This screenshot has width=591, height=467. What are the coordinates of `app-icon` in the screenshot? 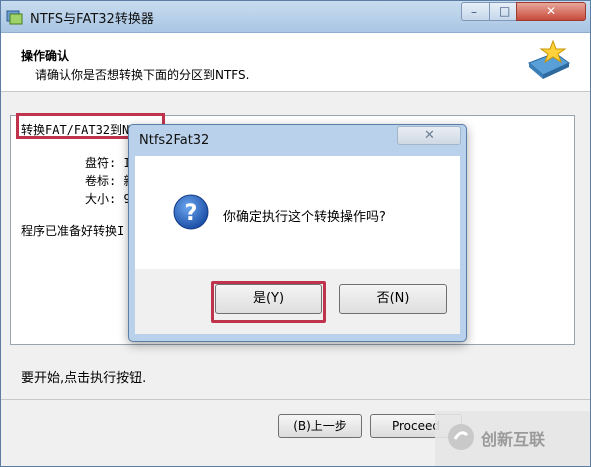 It's located at (14, 17).